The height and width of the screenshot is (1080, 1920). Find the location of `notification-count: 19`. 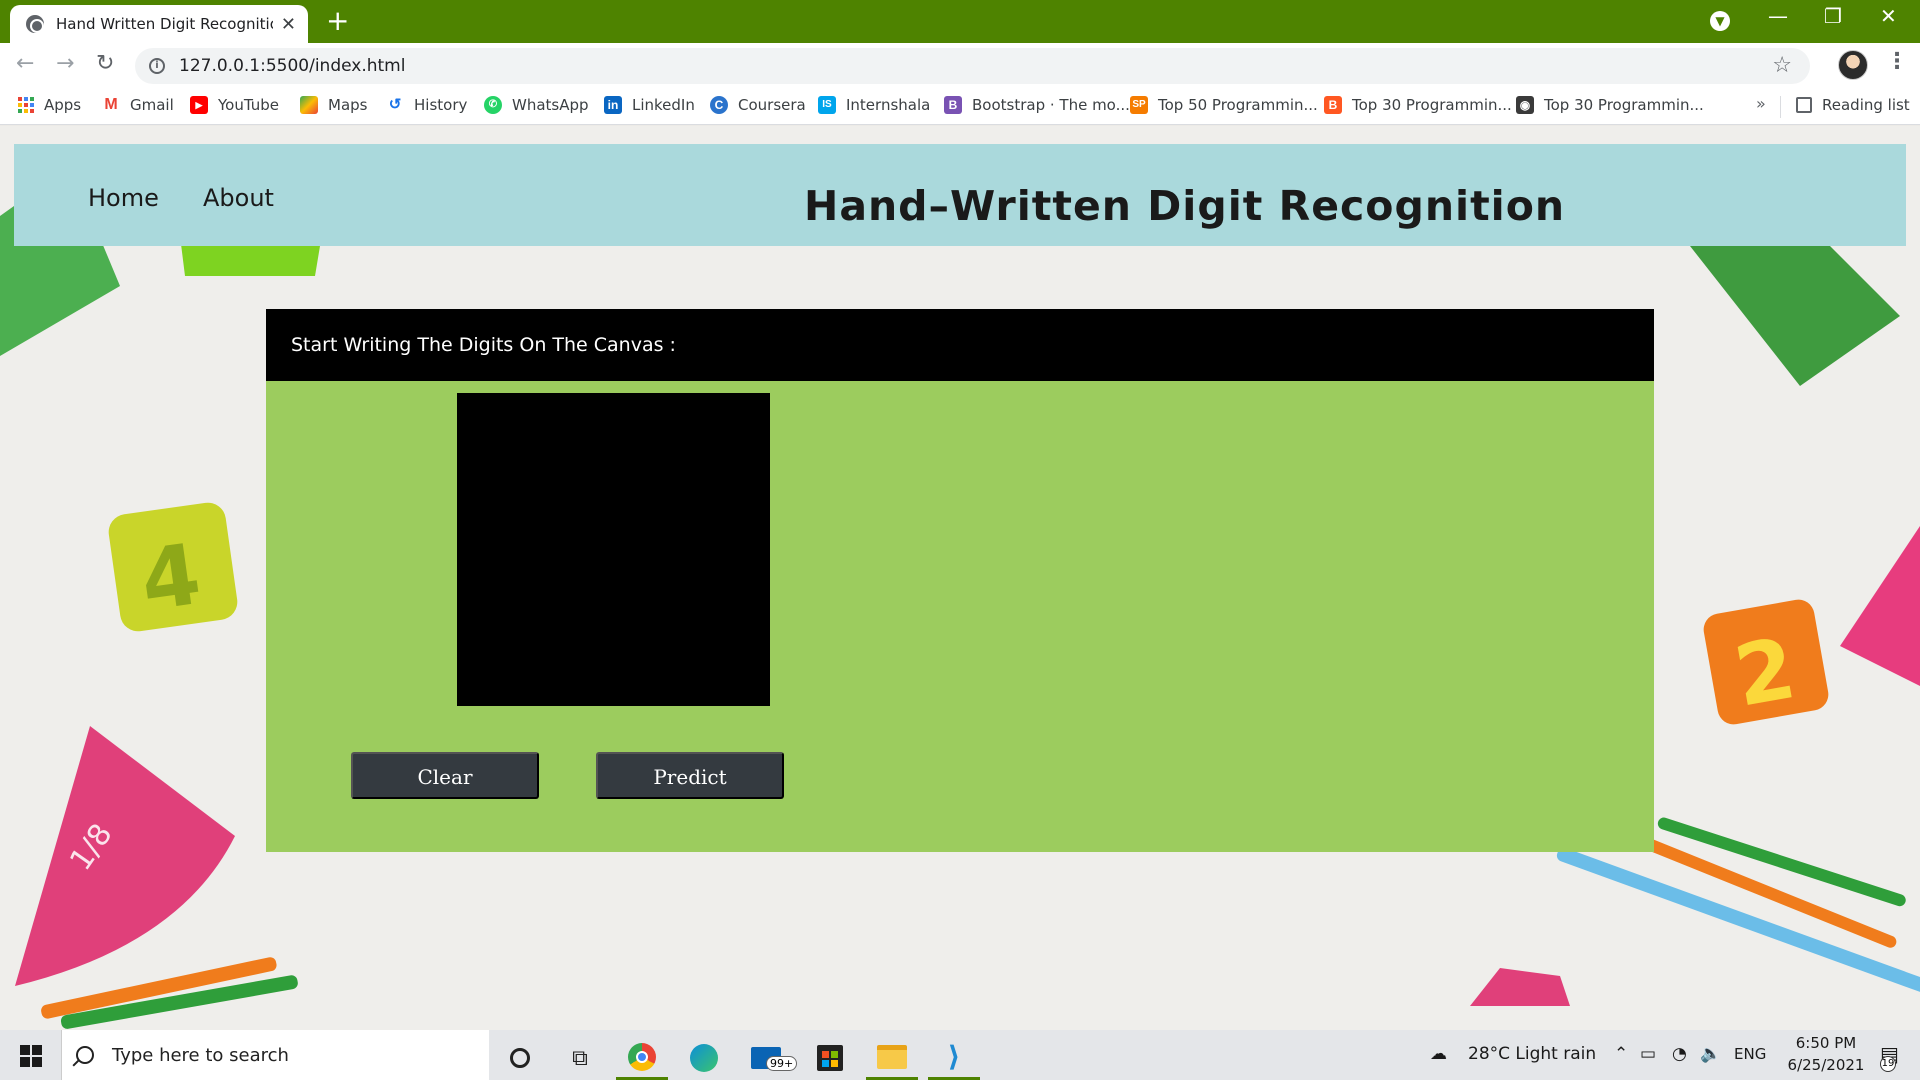

notification-count: 19 is located at coordinates (1888, 1064).